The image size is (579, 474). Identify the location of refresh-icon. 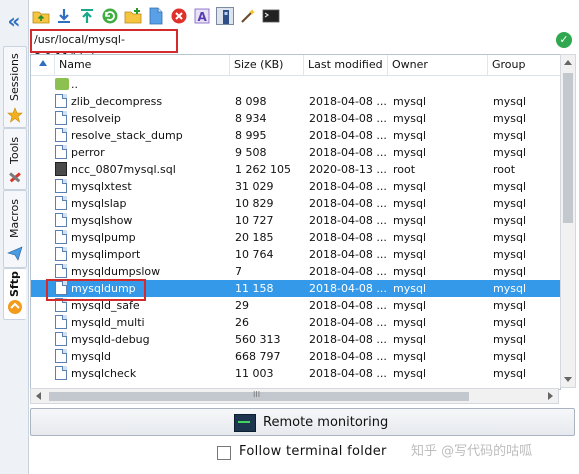
(110, 16).